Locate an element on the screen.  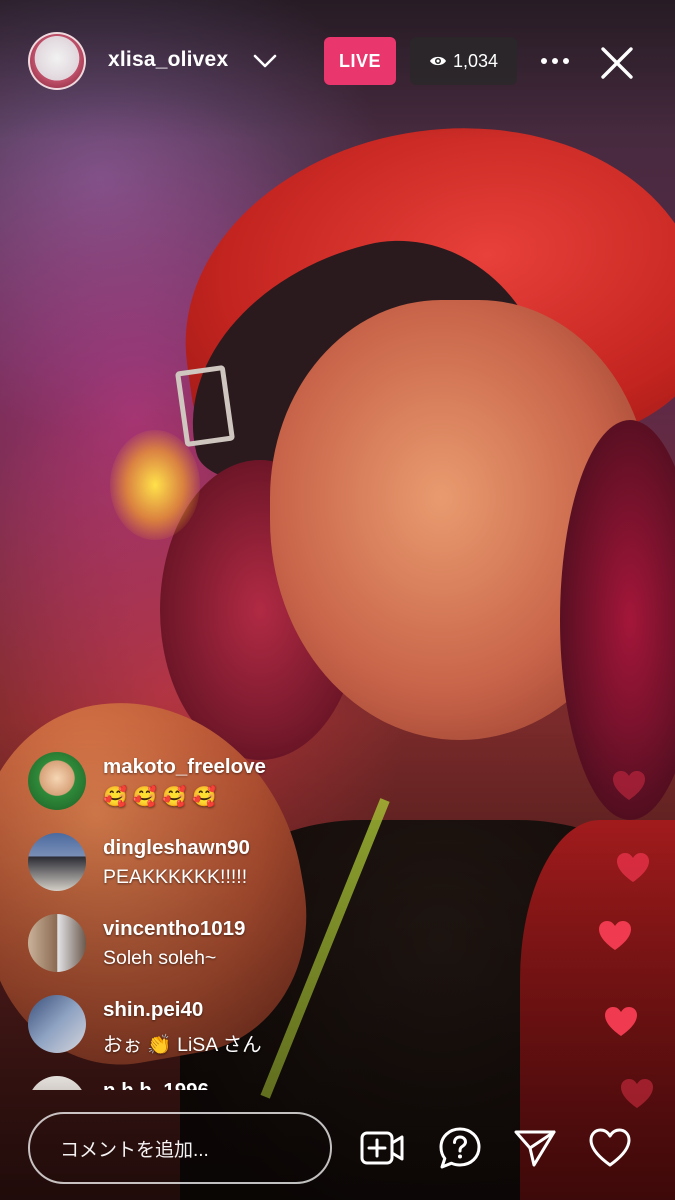
eye-icon is located at coordinates (437, 61).